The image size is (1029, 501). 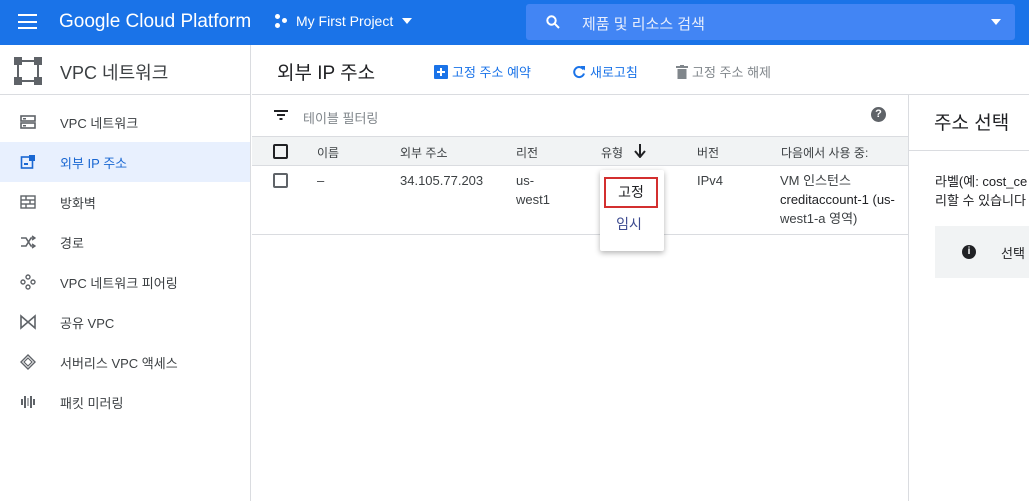 What do you see at coordinates (837, 199) in the screenshot?
I see `cell-used-by-instance-link: creditaccount-1 (us-` at bounding box center [837, 199].